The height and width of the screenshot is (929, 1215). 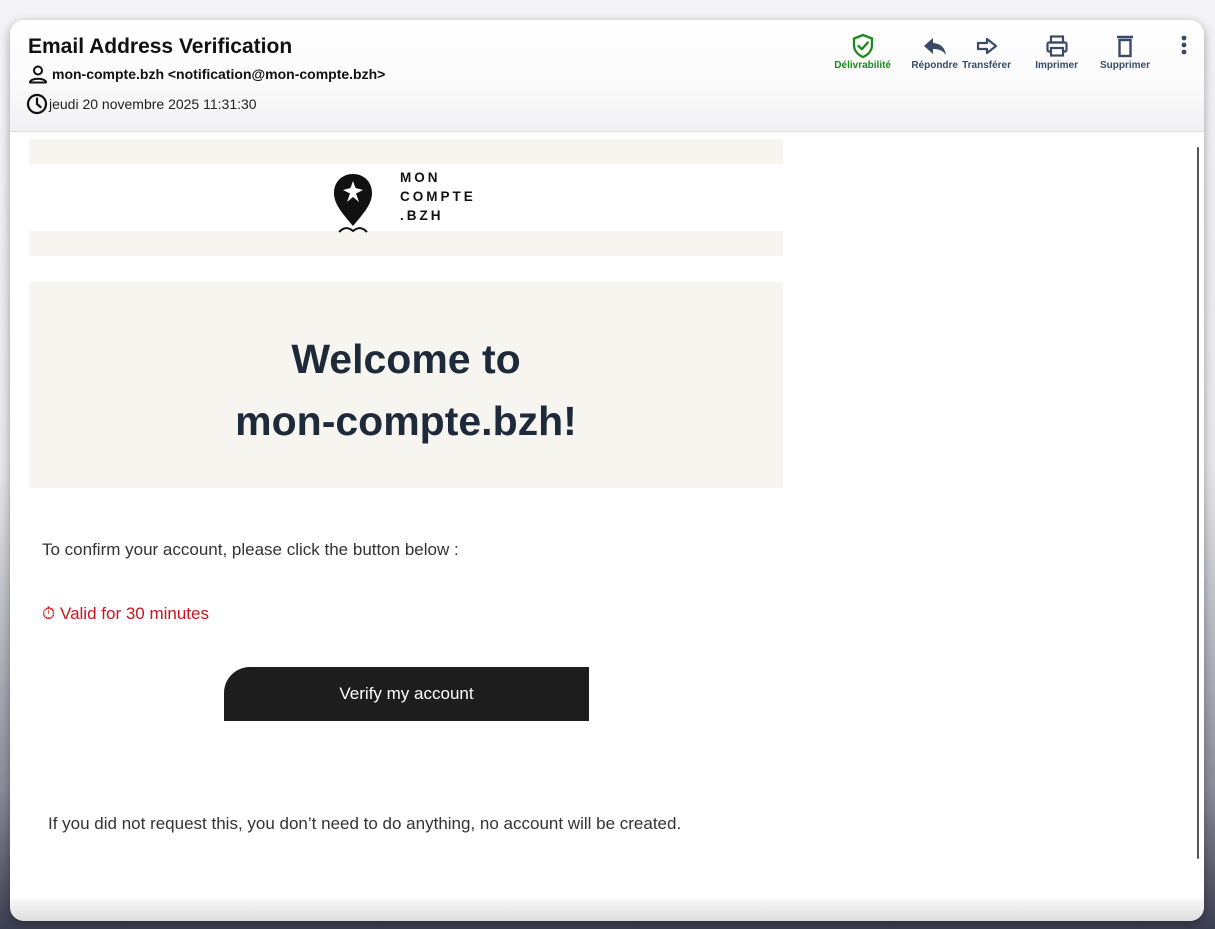 I want to click on shield-check-icon, so click(x=862, y=46).